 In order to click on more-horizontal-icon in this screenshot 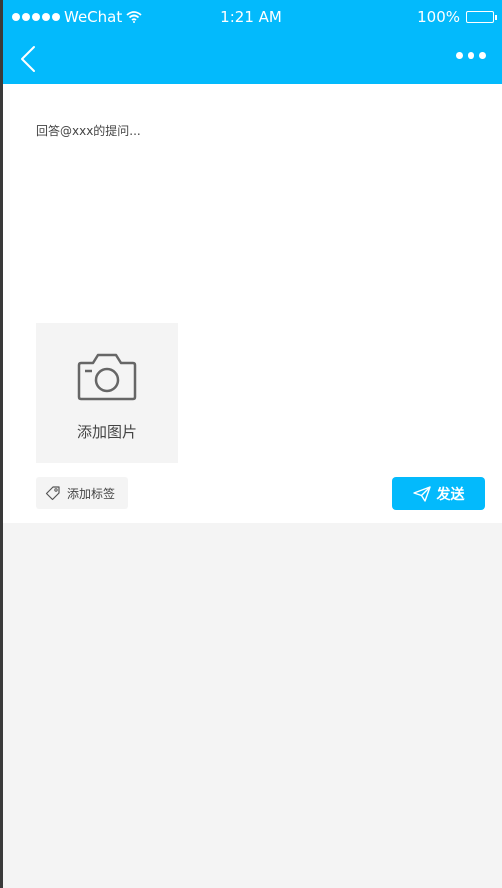, I will do `click(459, 55)`.